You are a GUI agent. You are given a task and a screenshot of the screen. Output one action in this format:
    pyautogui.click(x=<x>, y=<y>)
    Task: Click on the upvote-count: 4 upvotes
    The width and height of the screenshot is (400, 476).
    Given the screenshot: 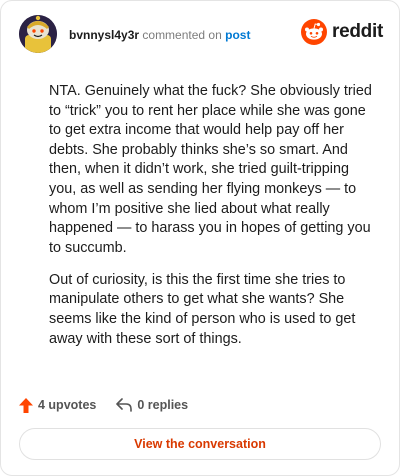 What is the action you would take?
    pyautogui.click(x=67, y=405)
    